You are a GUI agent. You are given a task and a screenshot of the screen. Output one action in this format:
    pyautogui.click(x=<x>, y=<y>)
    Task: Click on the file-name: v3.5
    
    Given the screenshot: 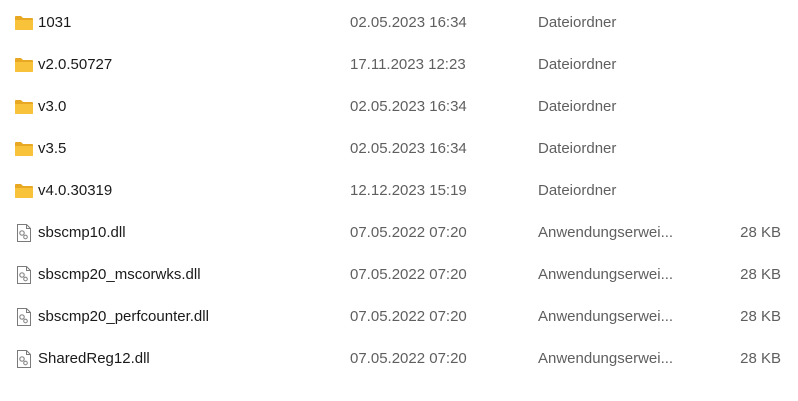 What is the action you would take?
    pyautogui.click(x=52, y=148)
    